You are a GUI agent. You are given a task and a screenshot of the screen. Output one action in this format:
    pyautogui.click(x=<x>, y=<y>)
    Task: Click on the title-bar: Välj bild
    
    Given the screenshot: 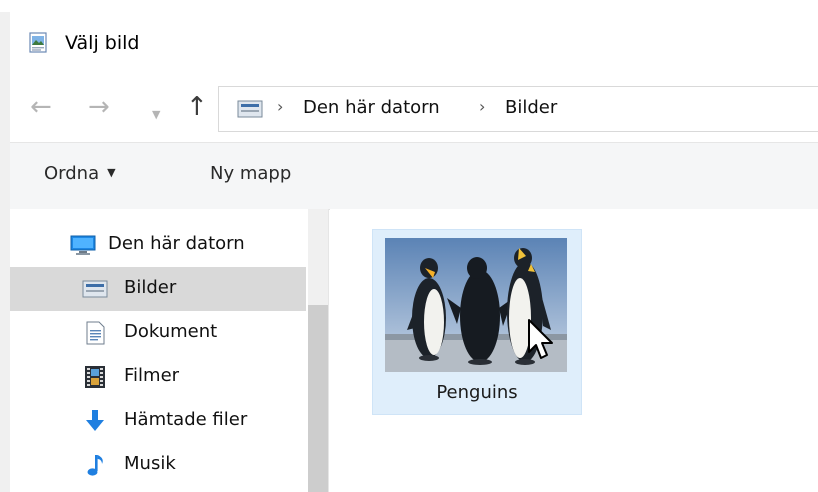 What is the action you would take?
    pyautogui.click(x=414, y=43)
    